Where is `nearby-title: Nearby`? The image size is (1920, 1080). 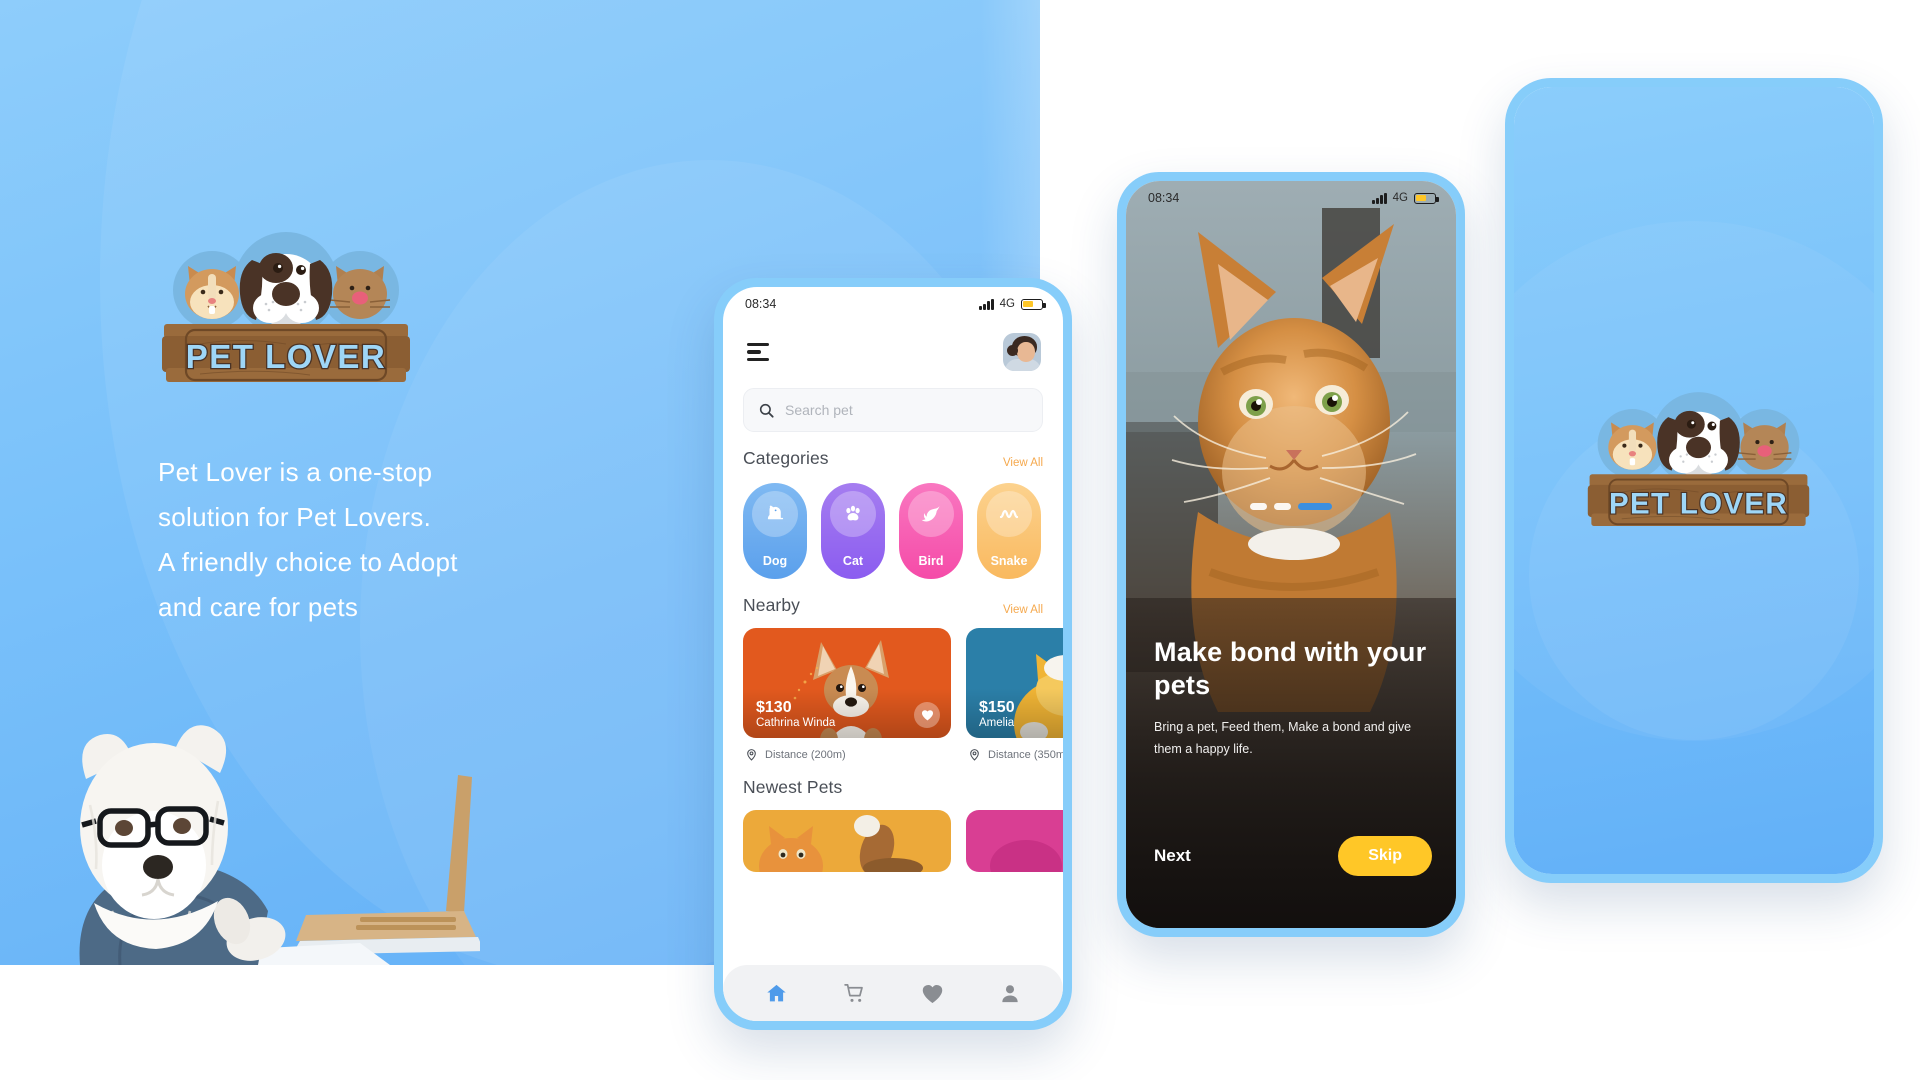 nearby-title: Nearby is located at coordinates (772, 605).